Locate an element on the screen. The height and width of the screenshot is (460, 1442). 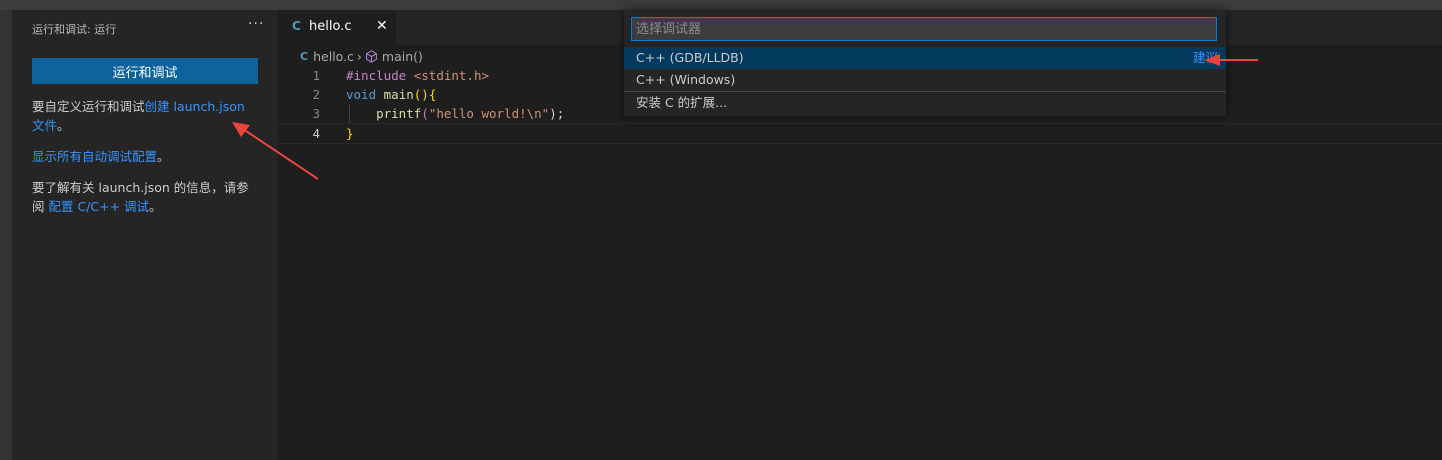
code-text: #include <stdint.h> is located at coordinates (417, 75).